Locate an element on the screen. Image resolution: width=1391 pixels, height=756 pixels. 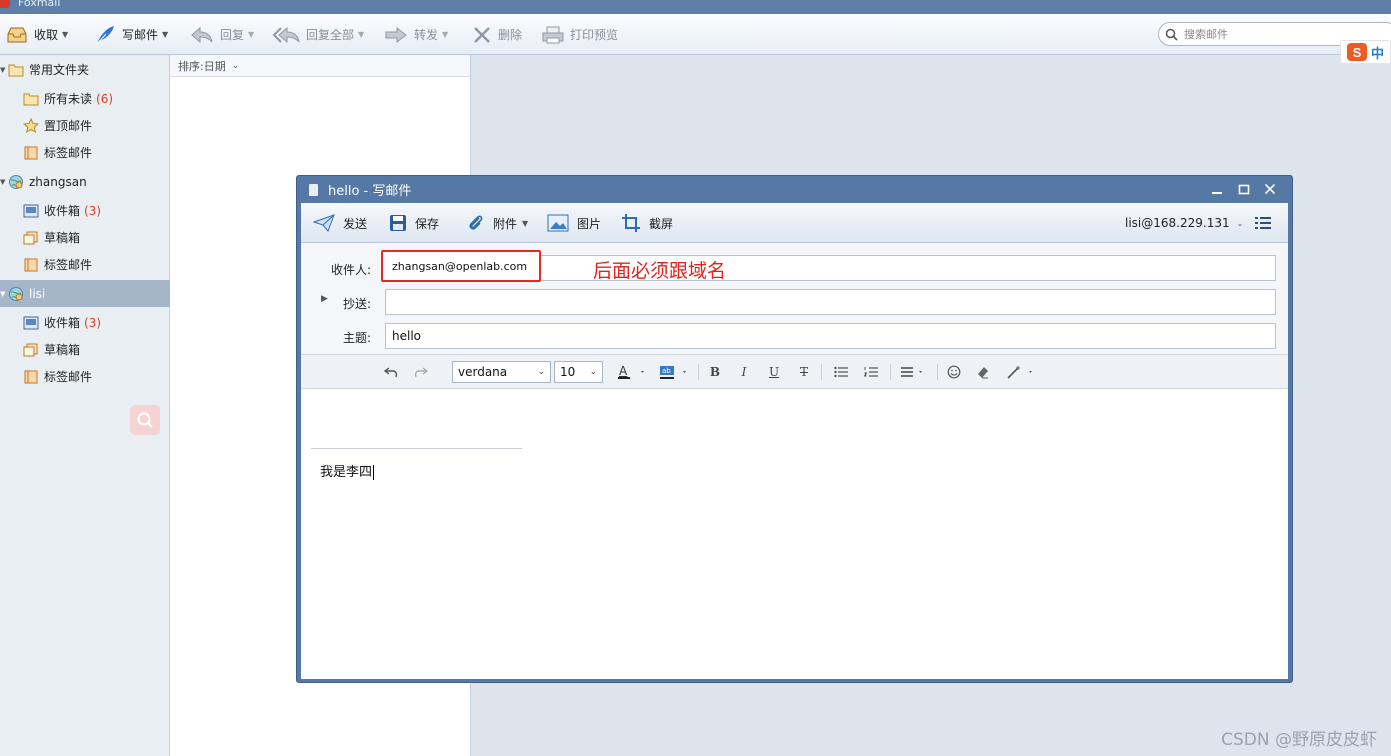
close-button is located at coordinates (1270, 189).